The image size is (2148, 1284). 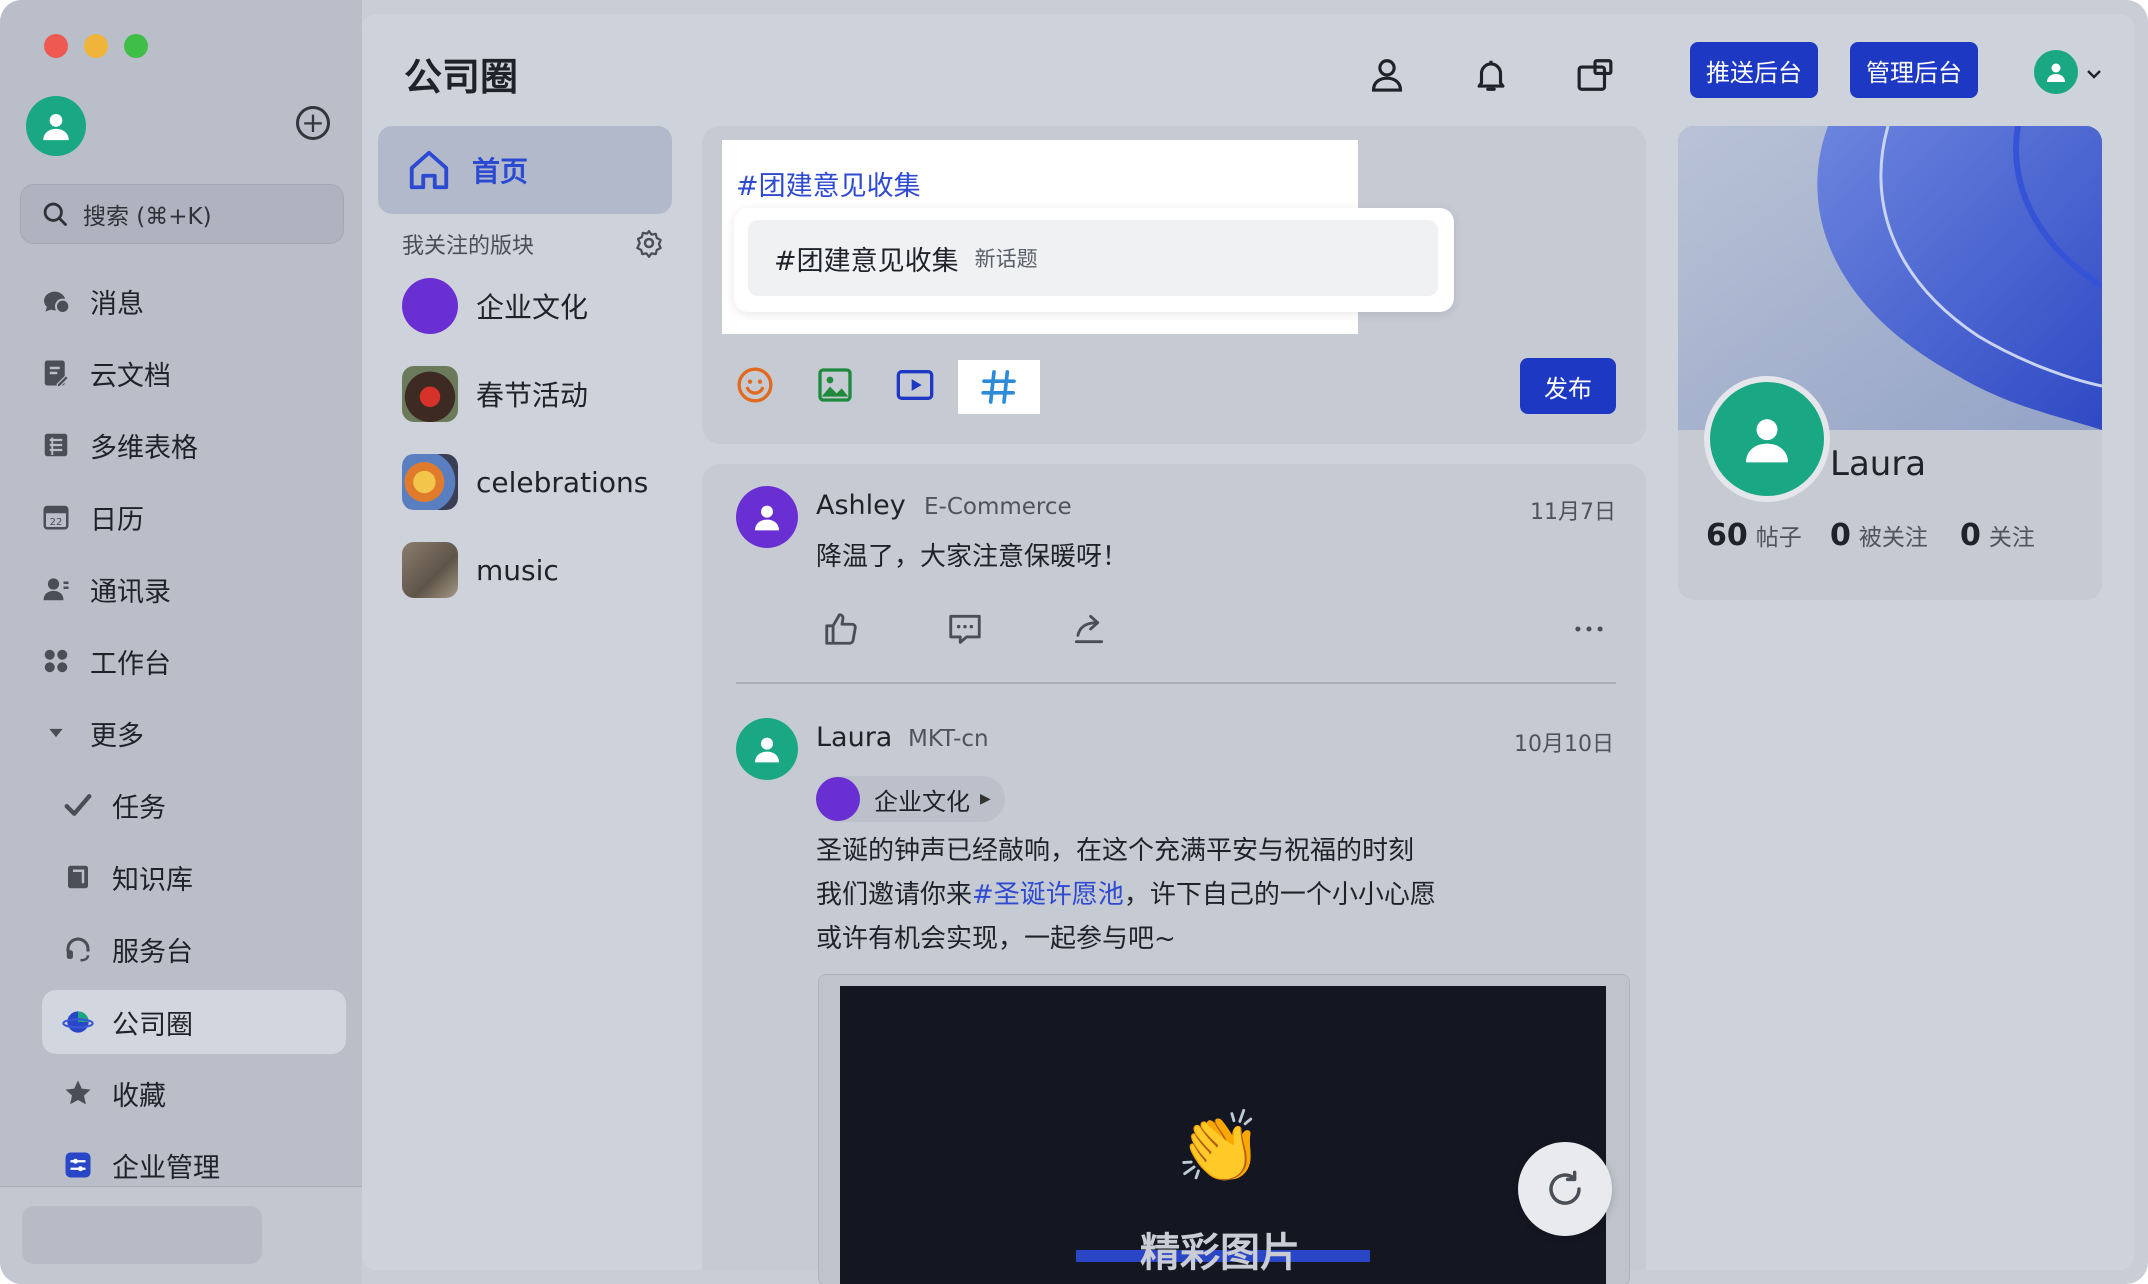 I want to click on emoji-button, so click(x=755, y=385).